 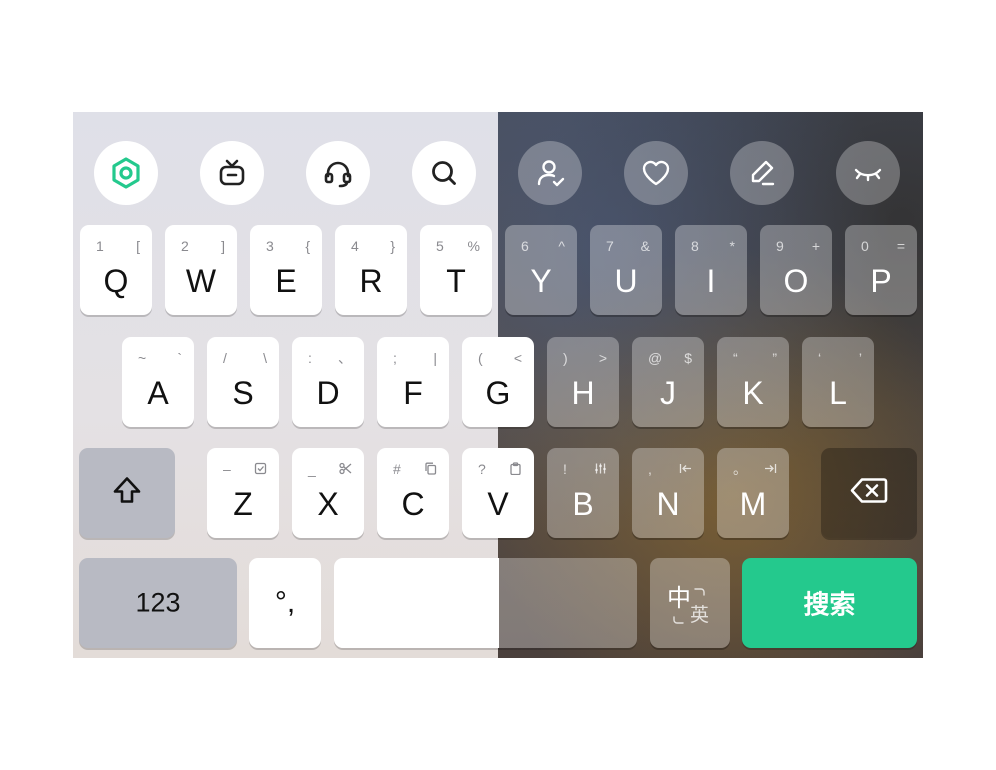 What do you see at coordinates (565, 358) in the screenshot?
I see `key-symbol: )` at bounding box center [565, 358].